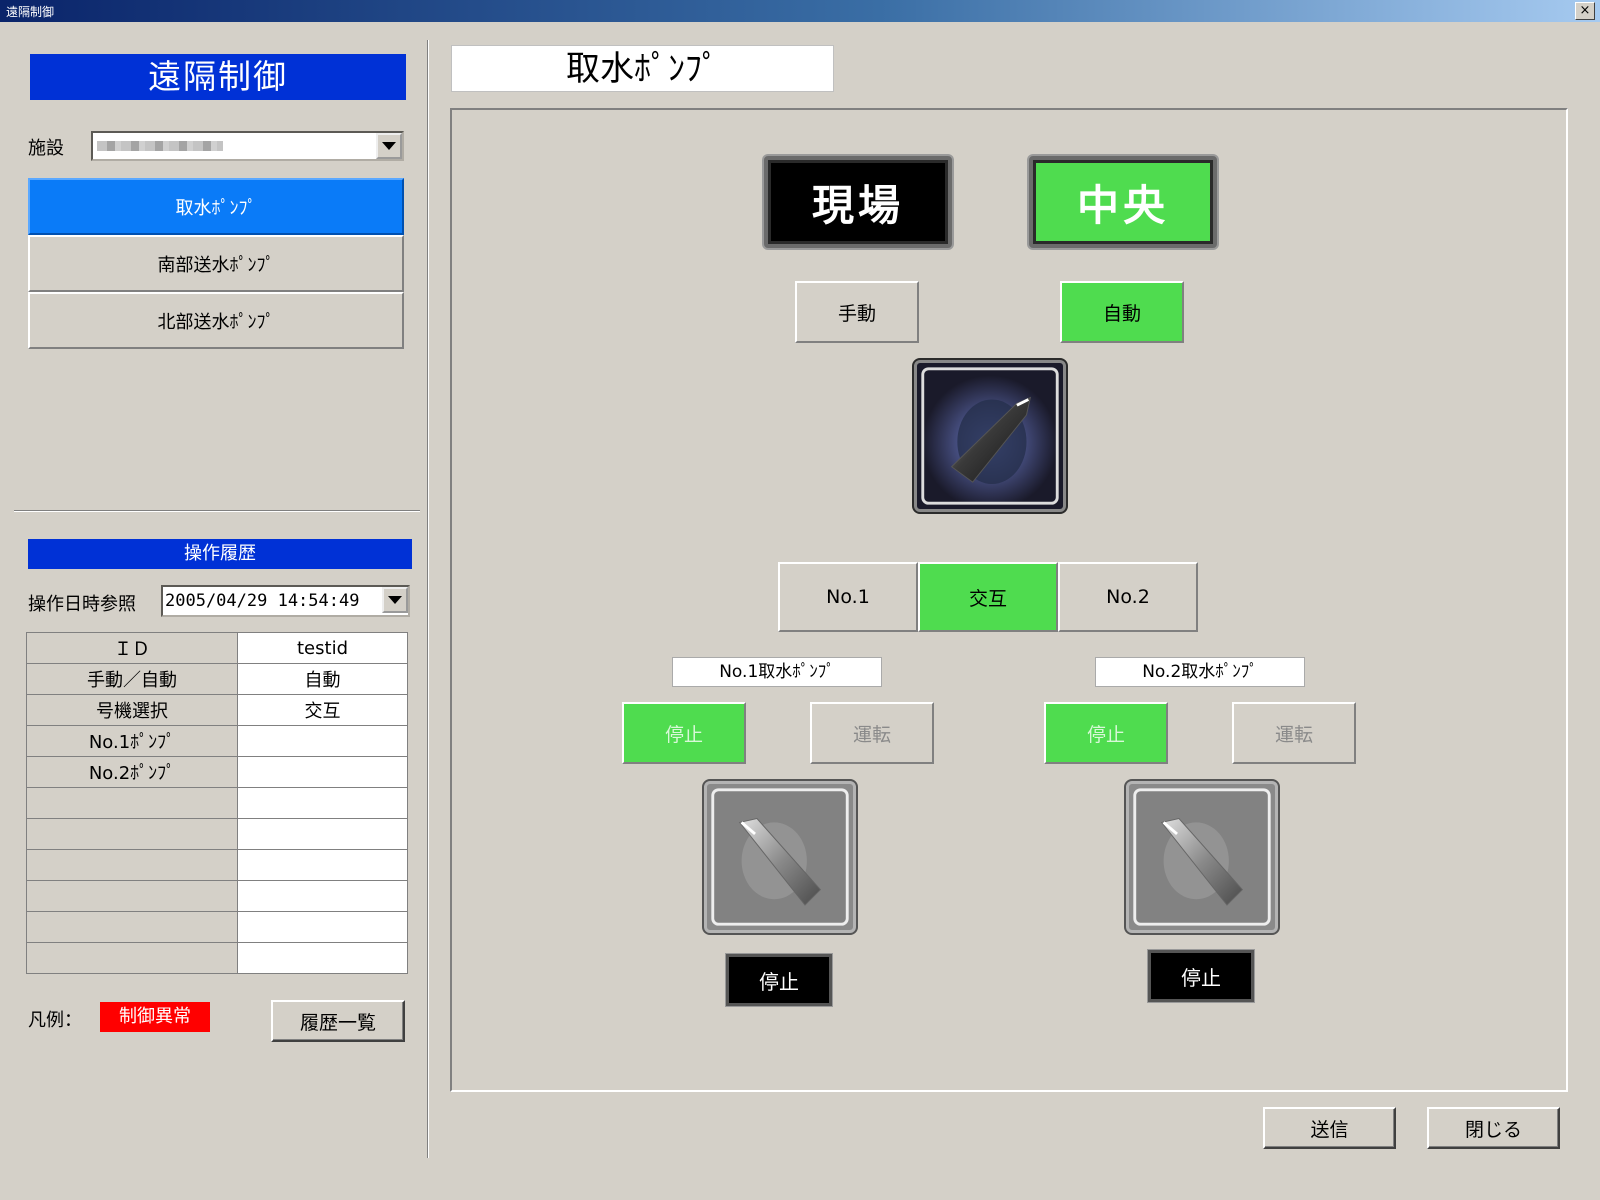 The height and width of the screenshot is (1200, 1600). I want to click on pump2-stop-button: 停止, so click(1106, 733).